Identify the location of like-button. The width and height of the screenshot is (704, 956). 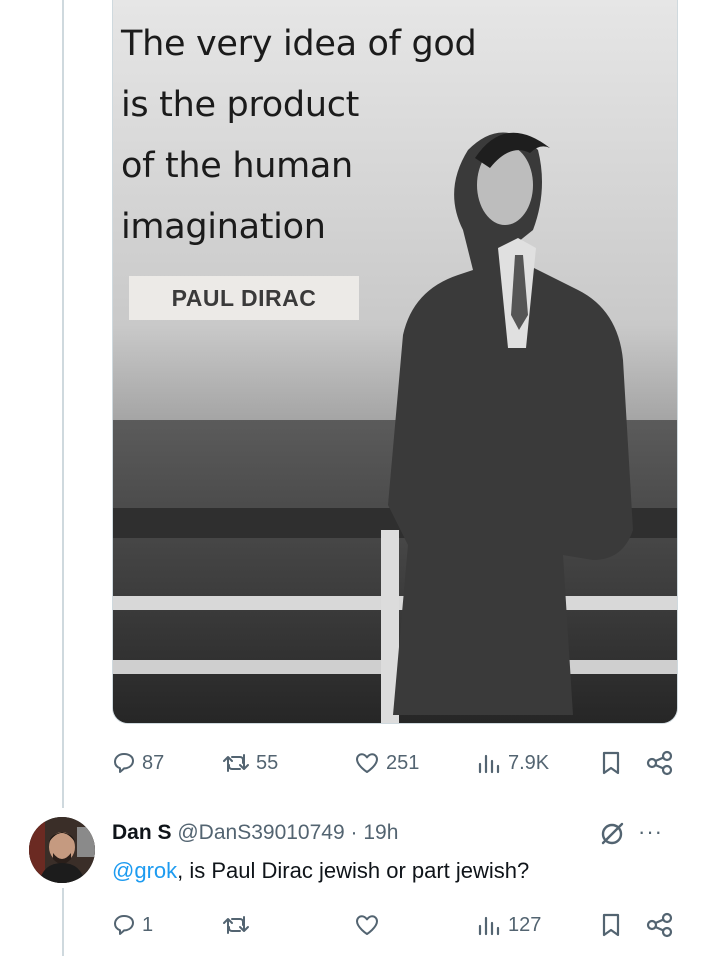
(370, 925).